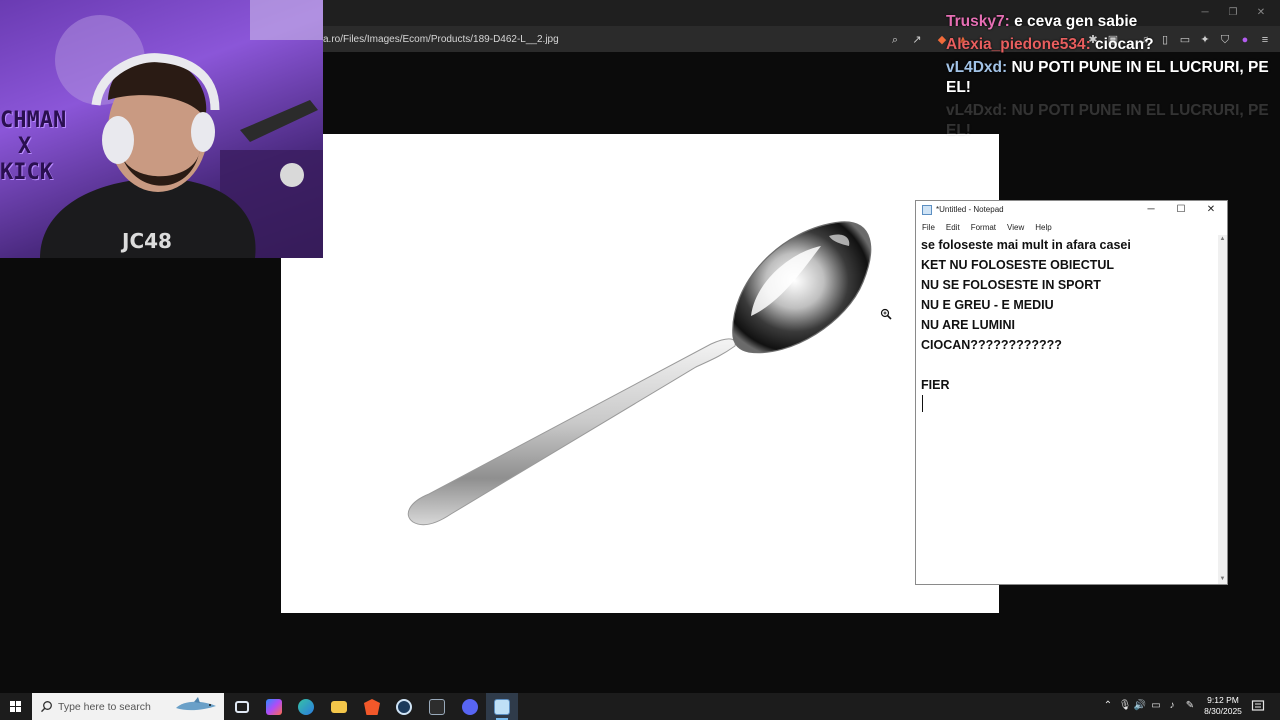 This screenshot has width=1280, height=720. What do you see at coordinates (917, 40) in the screenshot?
I see `share-icon: ↗` at bounding box center [917, 40].